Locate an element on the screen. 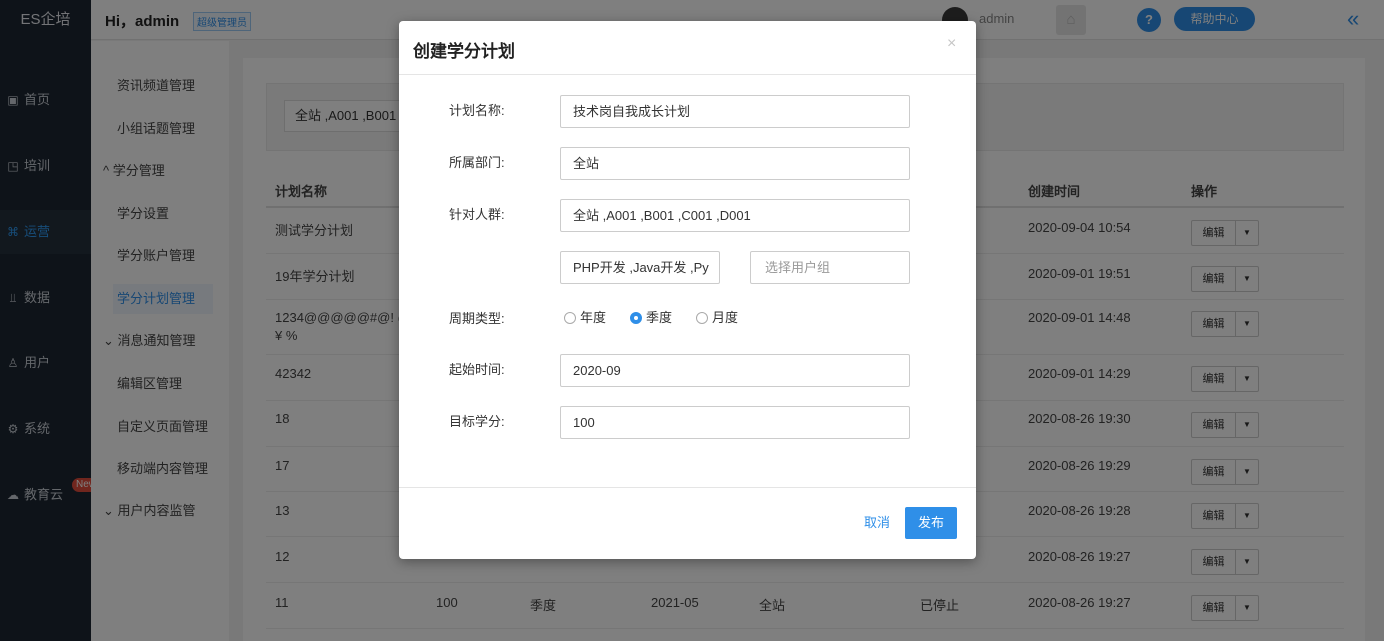 The image size is (1384, 641). target-credits-input: 100 is located at coordinates (735, 422).